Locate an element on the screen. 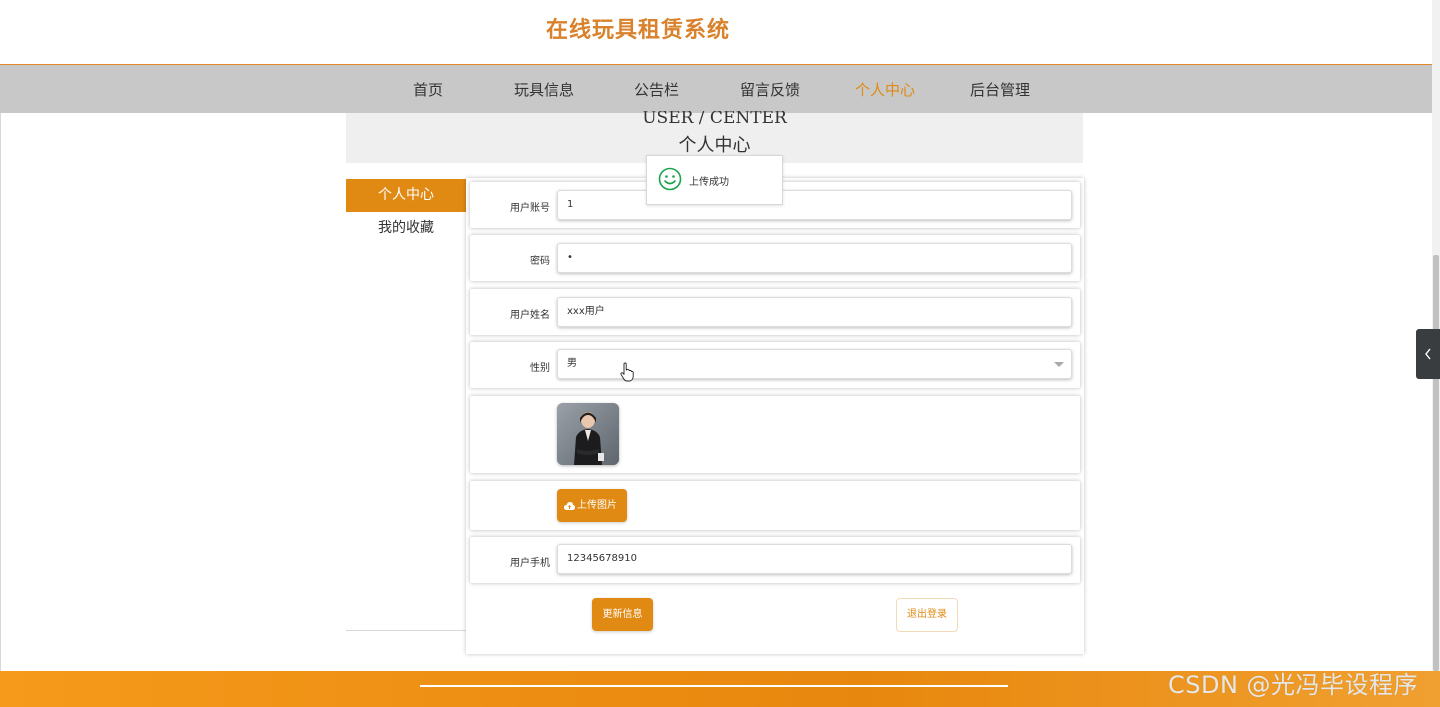 This screenshot has height=707, width=1440. form-row-phone: 用户手机 12345678910 is located at coordinates (775, 560).